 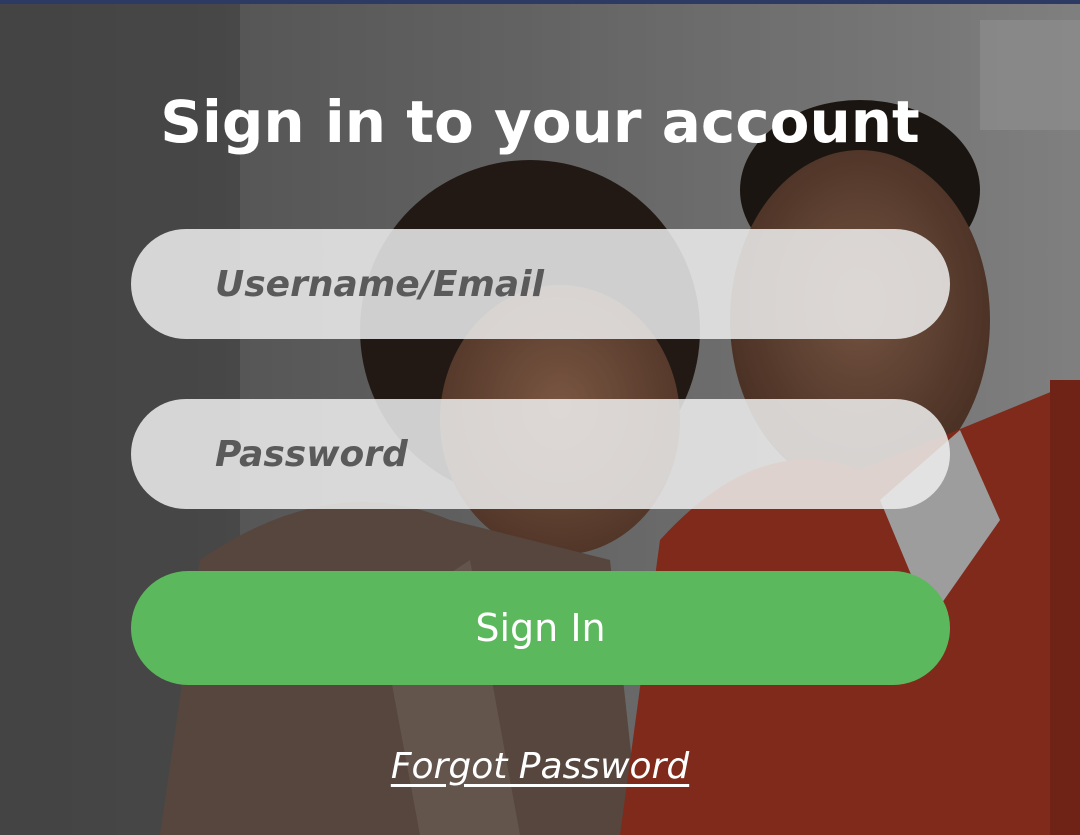 What do you see at coordinates (540, 122) in the screenshot?
I see `page-title: Sign in to your account` at bounding box center [540, 122].